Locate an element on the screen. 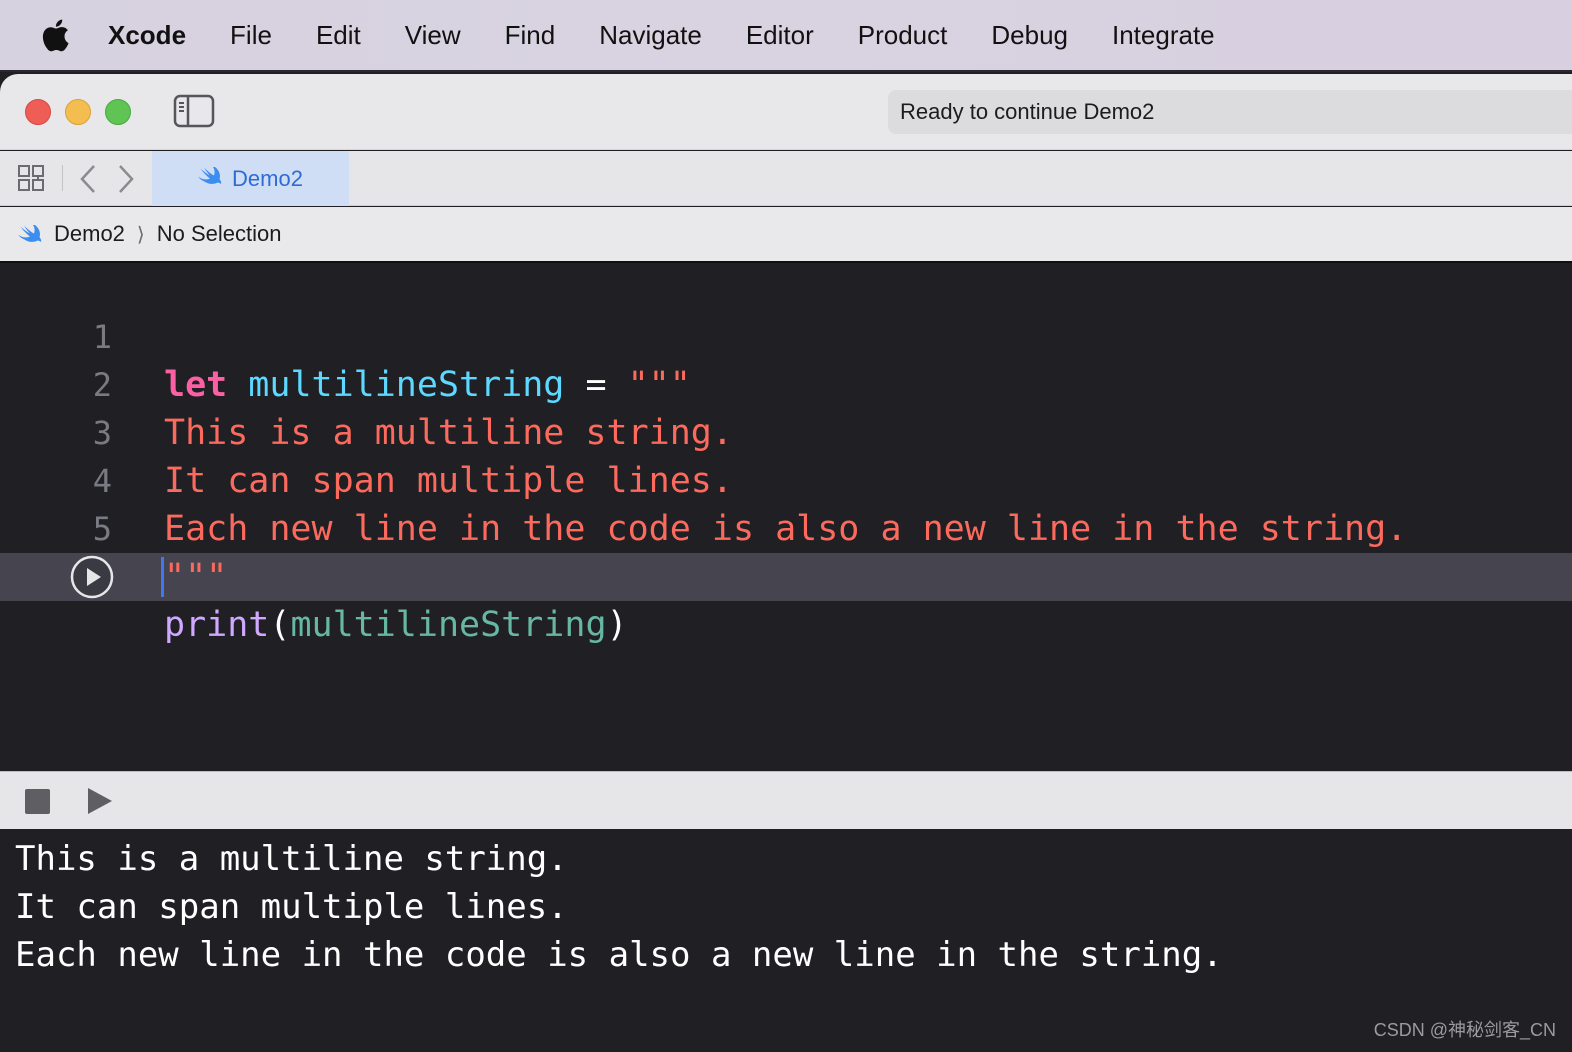 This screenshot has height=1052, width=1572. menu-file: File is located at coordinates (251, 35).